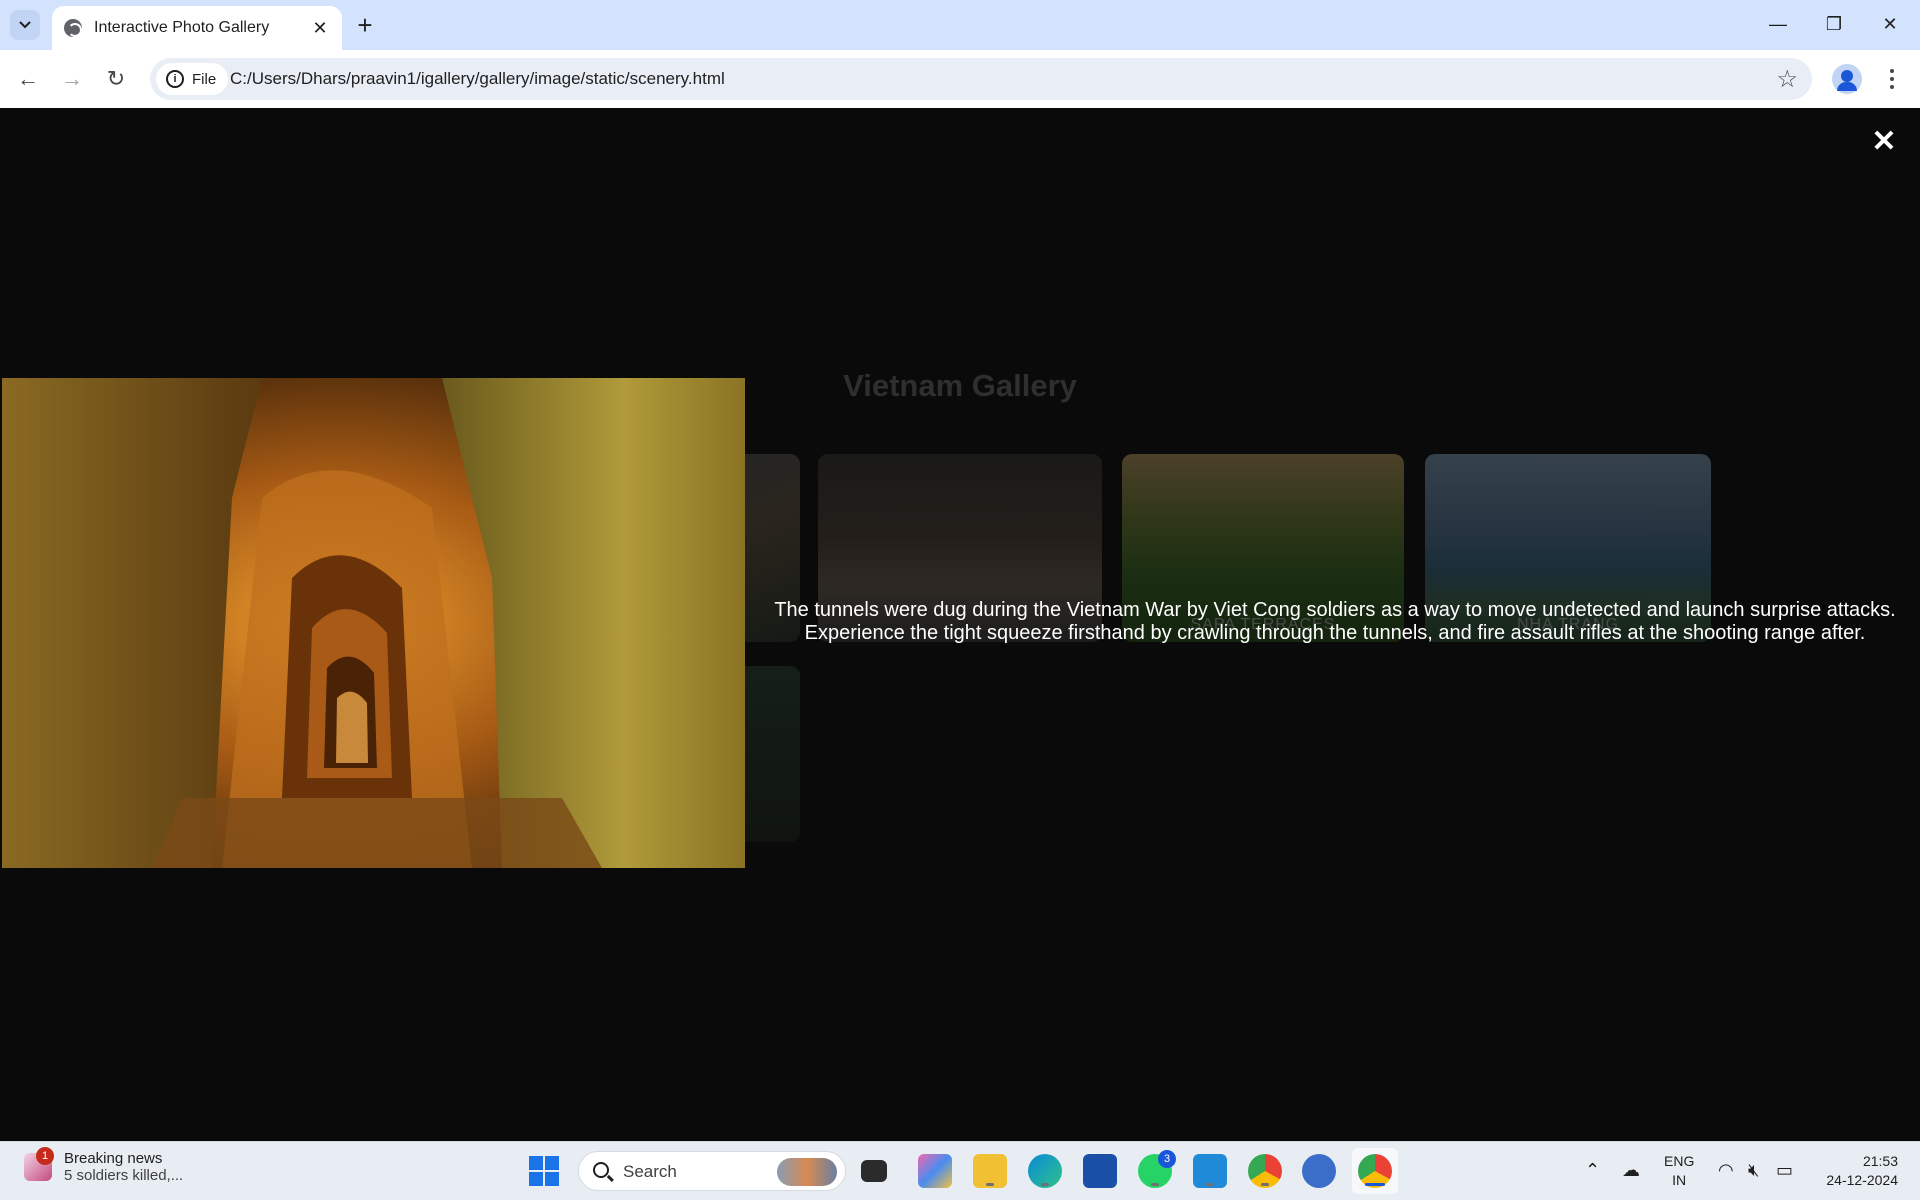 The width and height of the screenshot is (1920, 1200). What do you see at coordinates (45, 1156) in the screenshot?
I see `news-badge: 1` at bounding box center [45, 1156].